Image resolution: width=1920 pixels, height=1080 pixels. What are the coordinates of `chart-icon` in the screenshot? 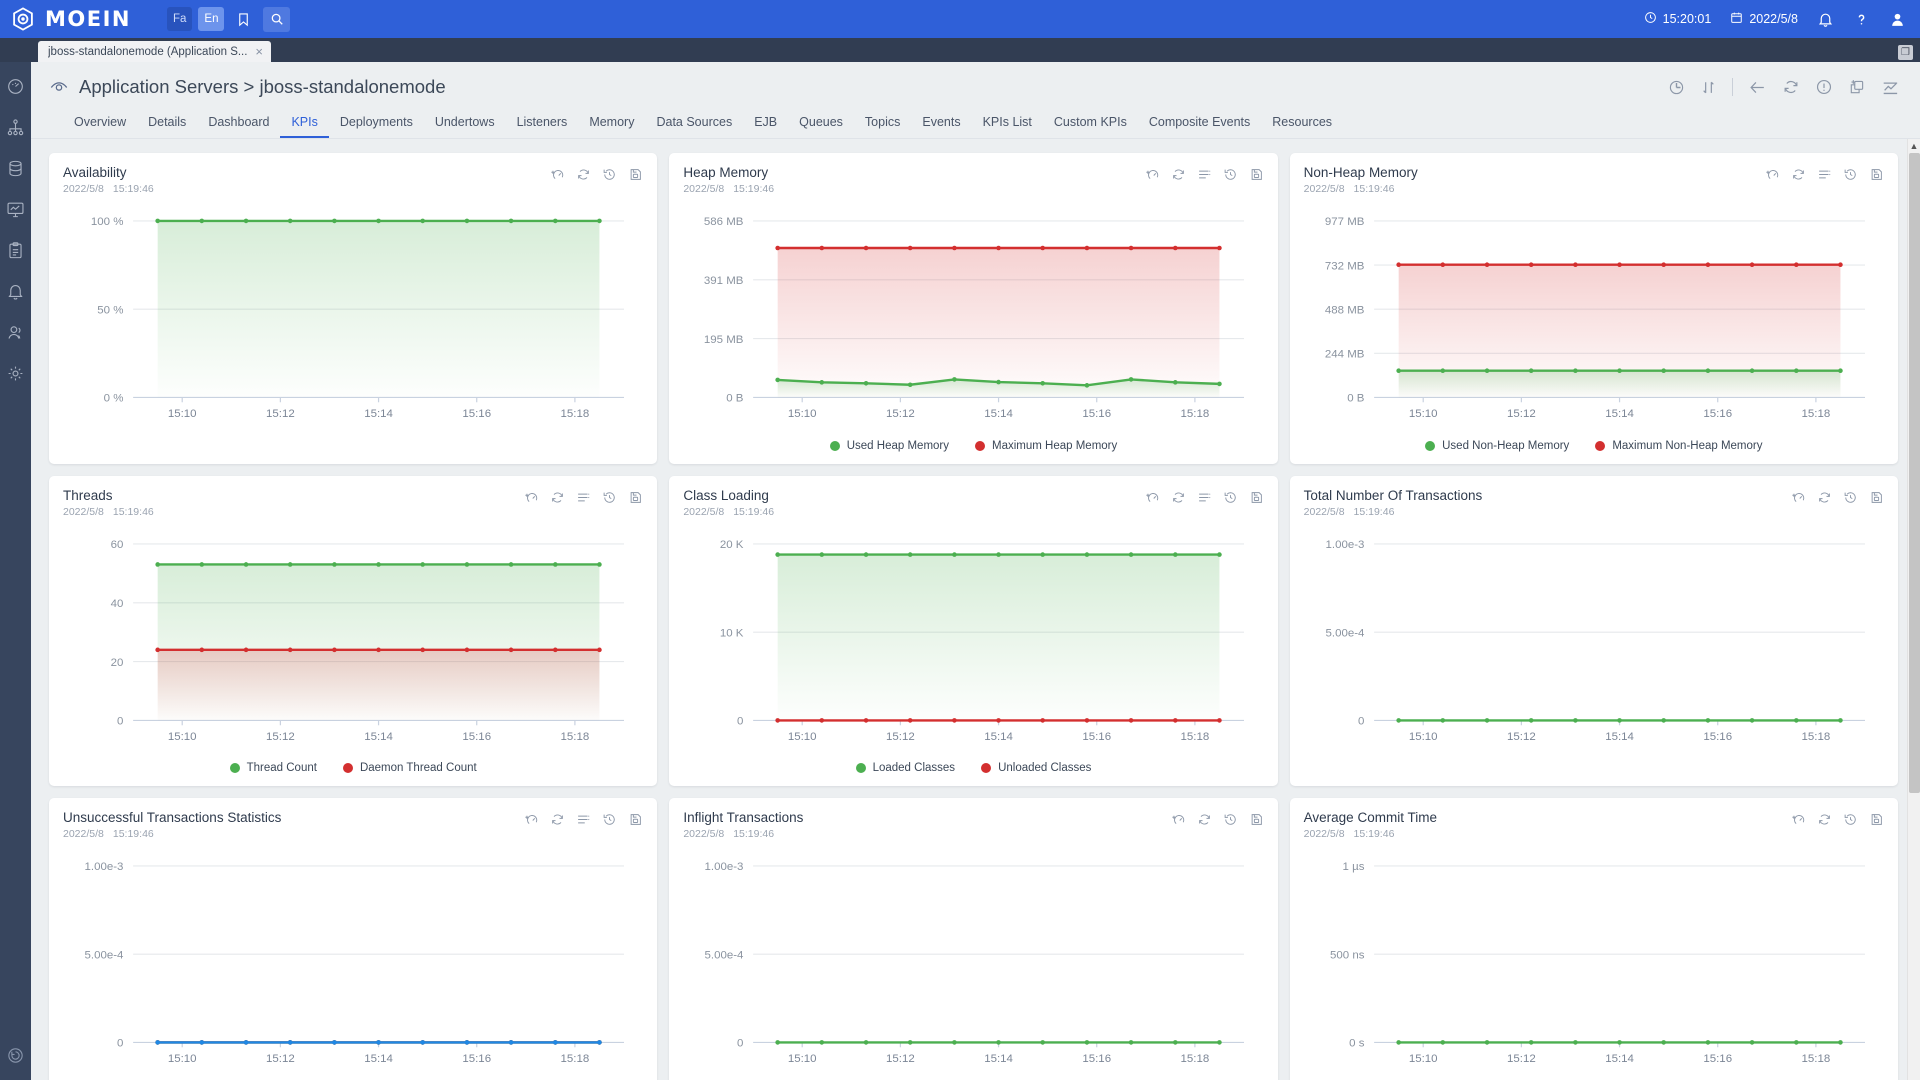 It's located at (1890, 87).